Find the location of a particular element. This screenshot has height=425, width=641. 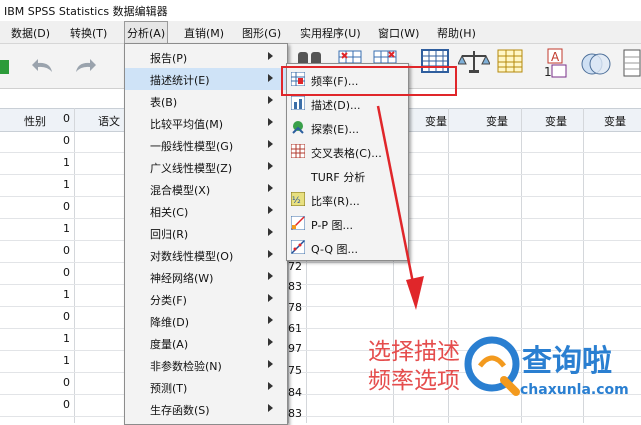

menu-item-survival: 生存函数(S) is located at coordinates (206, 409).